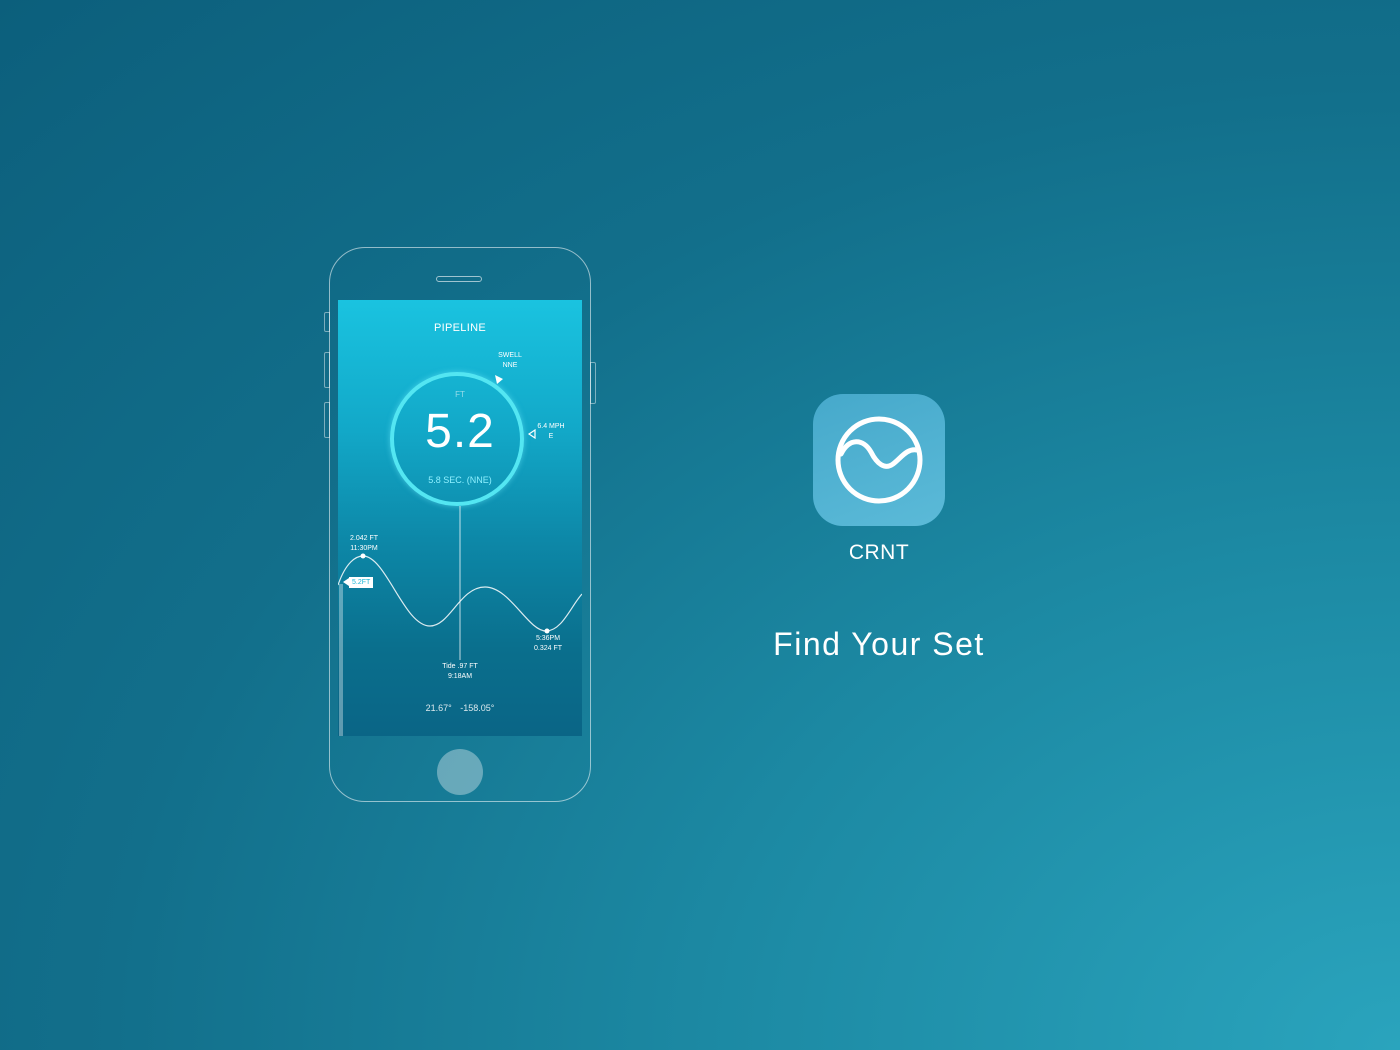 The width and height of the screenshot is (1400, 1050). I want to click on tide-high-height: 2.042 FT, so click(363, 538).